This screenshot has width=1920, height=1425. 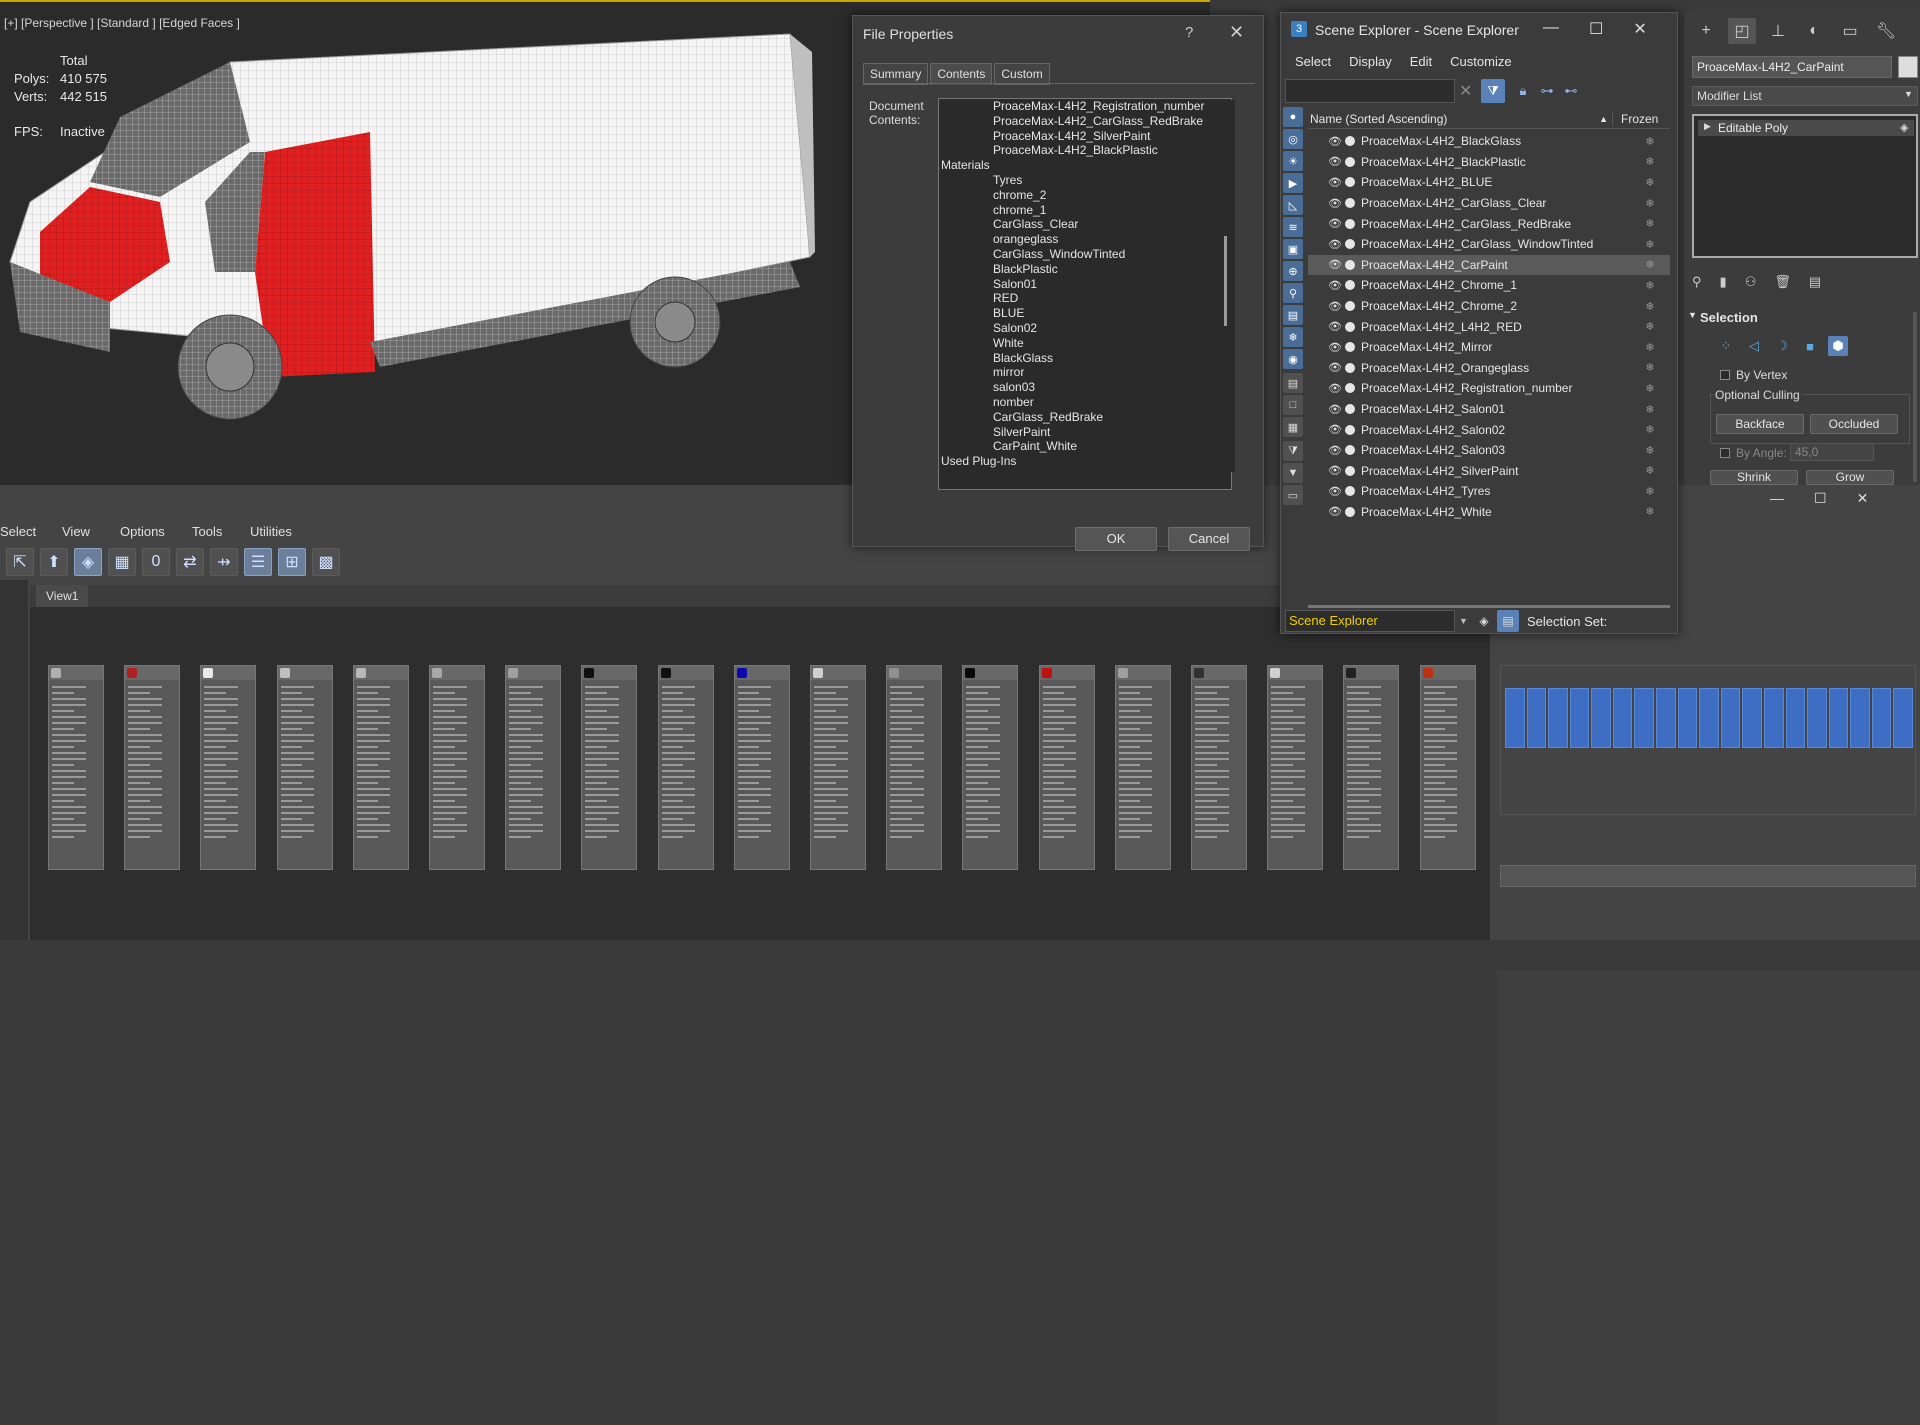 I want to click on menu-select: Select, so click(x=1313, y=61).